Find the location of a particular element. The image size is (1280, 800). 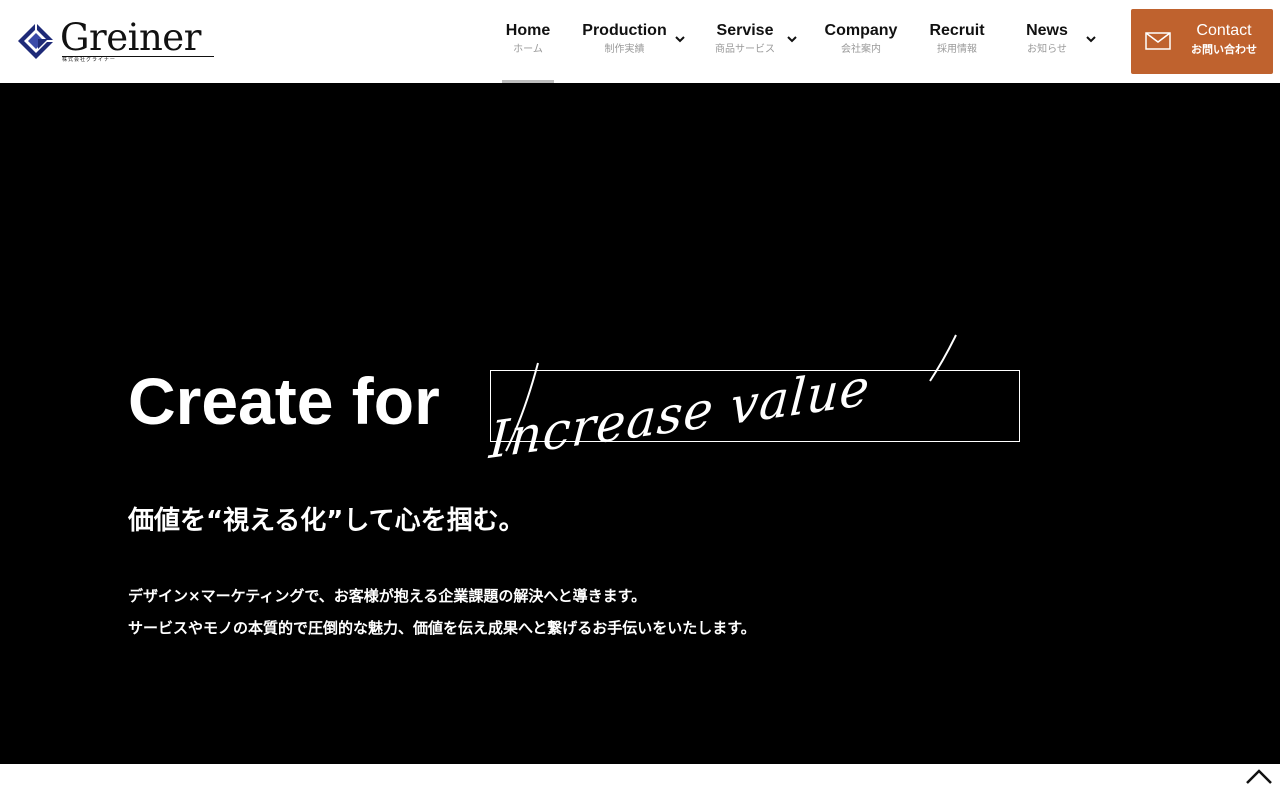

nav-item-service: Servise 商品サービス is located at coordinates (745, 51).